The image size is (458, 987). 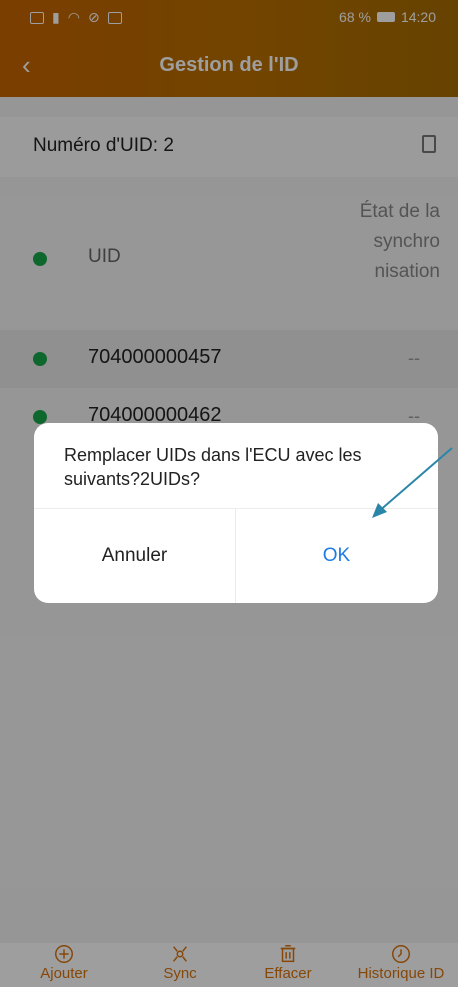 I want to click on ok-button: OK, so click(x=336, y=556).